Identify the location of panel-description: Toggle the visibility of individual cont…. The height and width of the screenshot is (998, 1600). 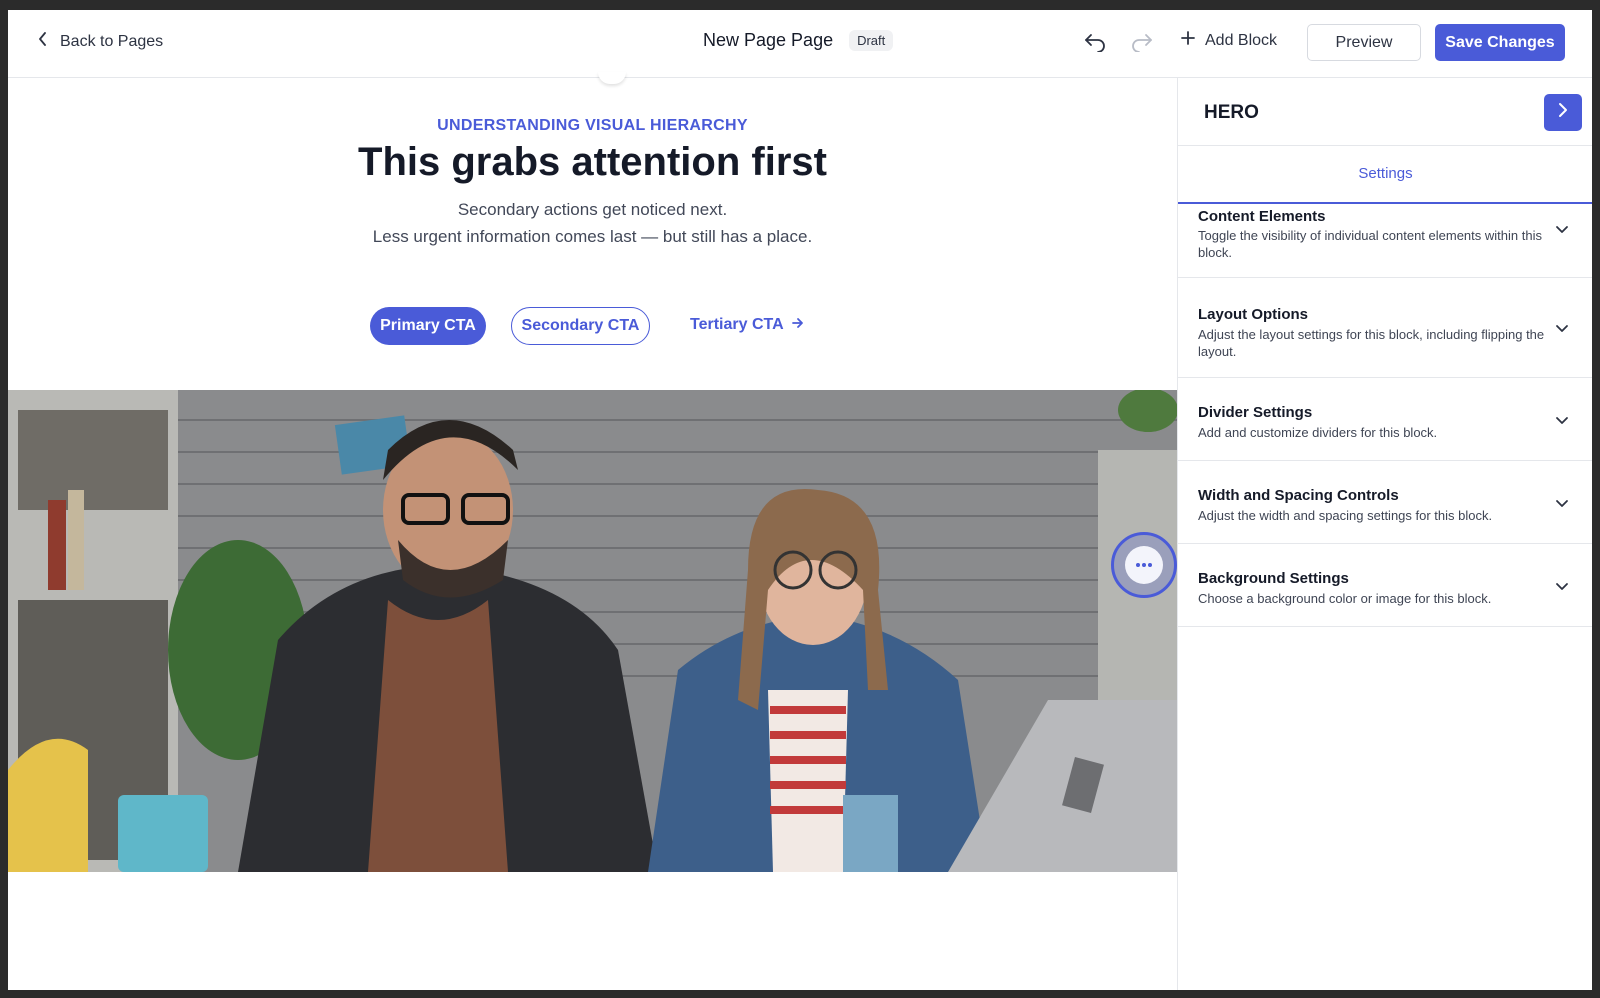
(1370, 244).